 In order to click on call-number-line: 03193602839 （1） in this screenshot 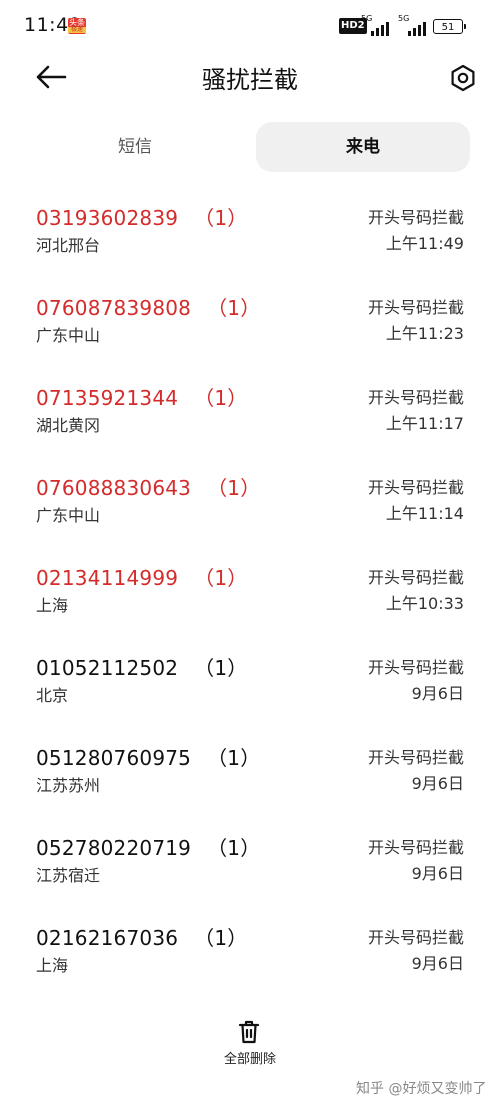, I will do `click(142, 216)`.